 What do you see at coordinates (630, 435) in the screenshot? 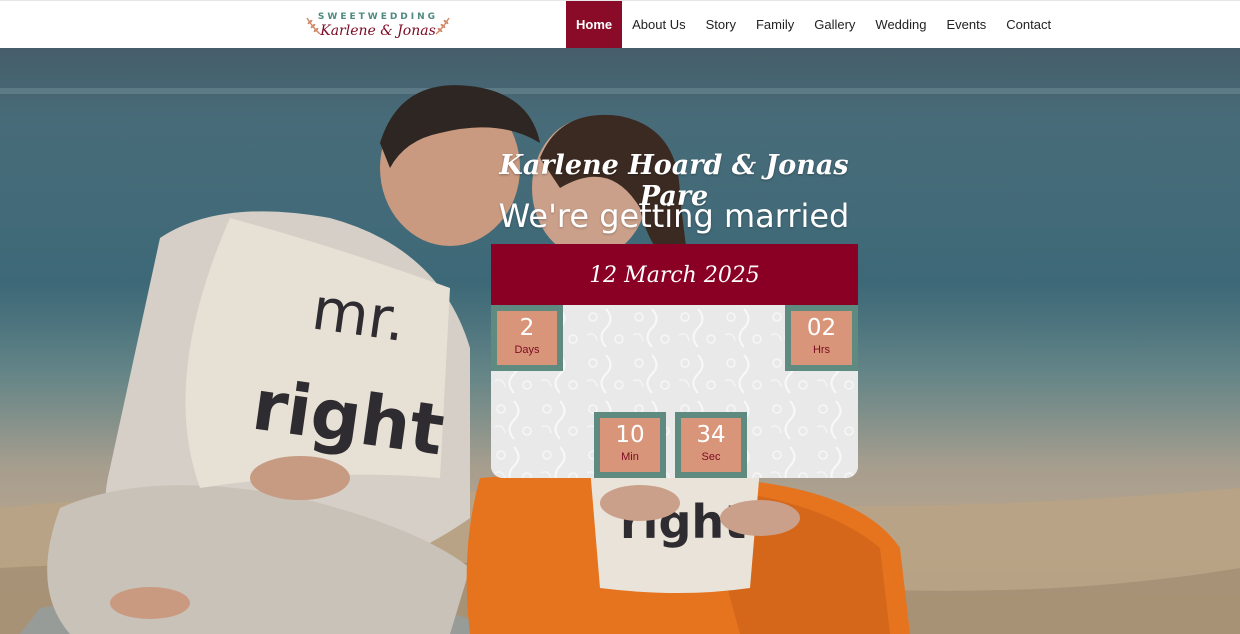
I see `minutes-value: 10` at bounding box center [630, 435].